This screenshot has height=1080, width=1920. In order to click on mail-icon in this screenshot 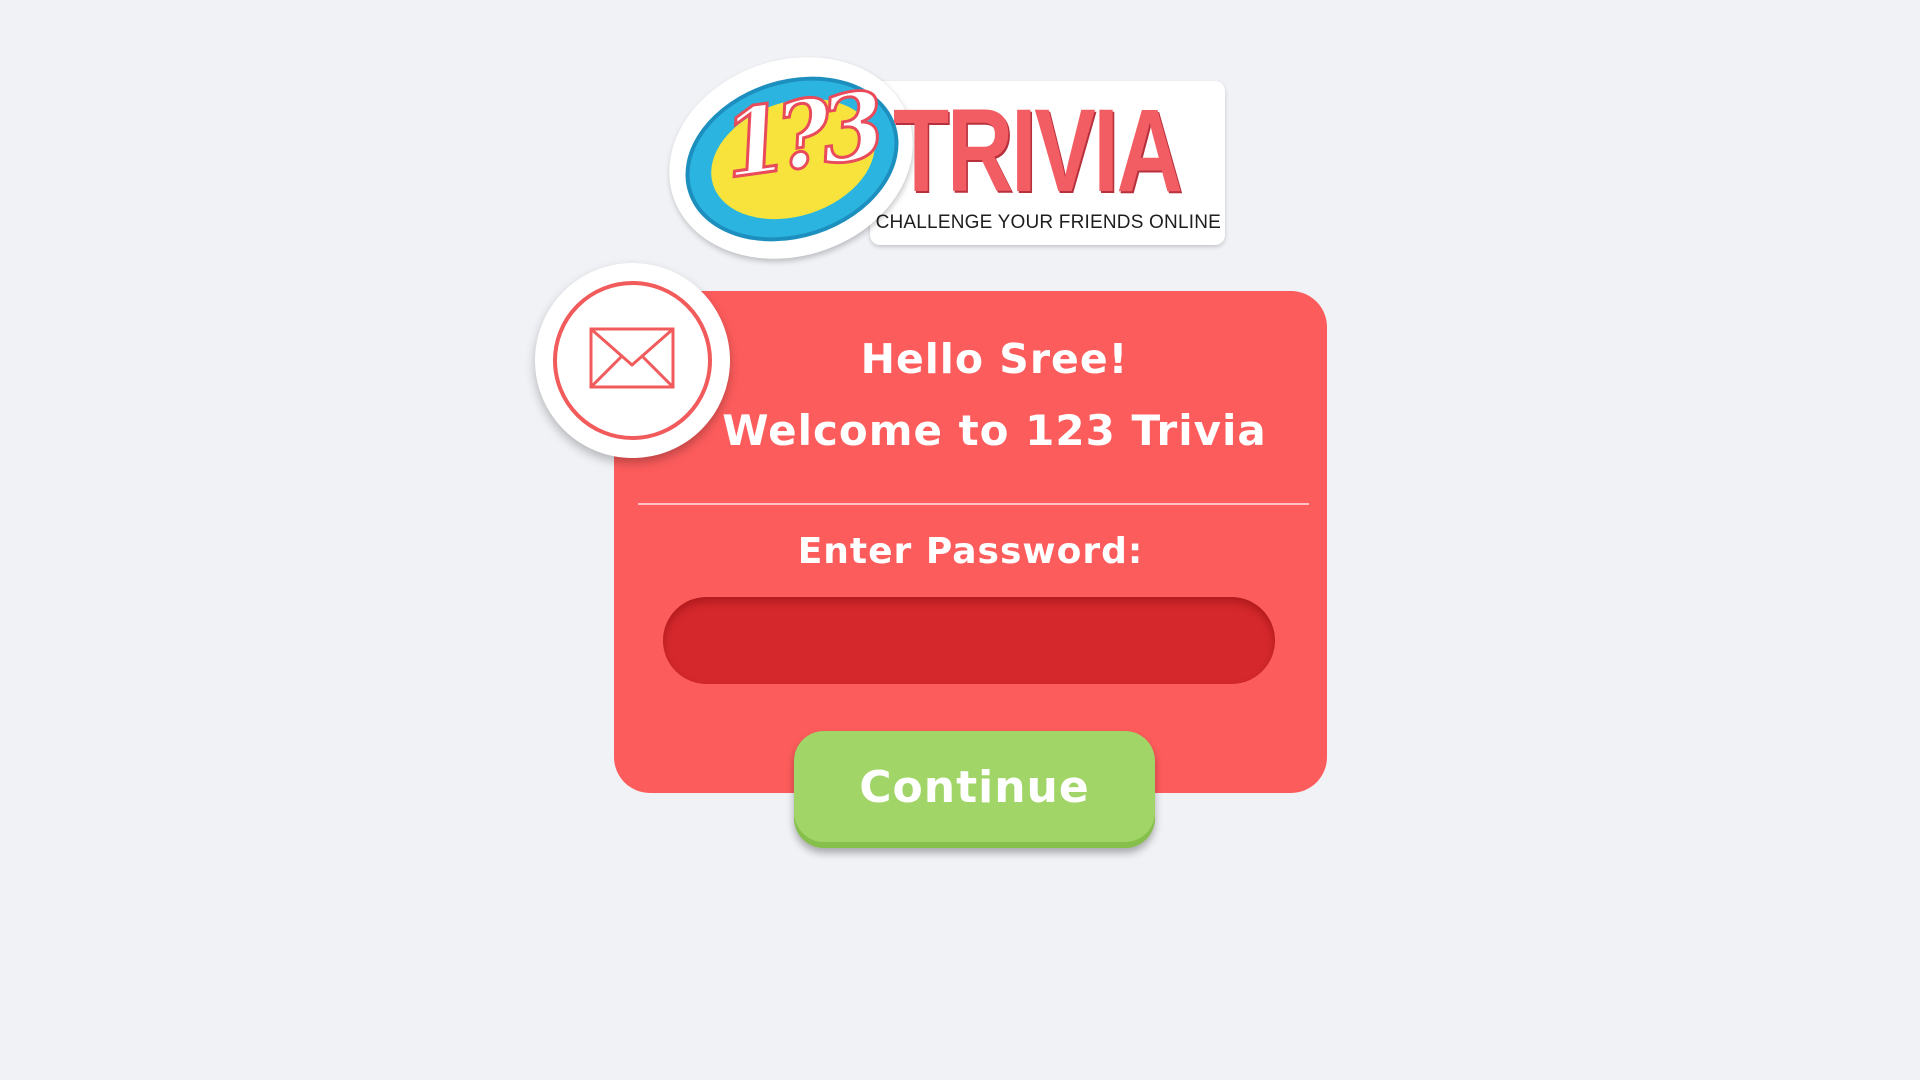, I will do `click(632, 358)`.